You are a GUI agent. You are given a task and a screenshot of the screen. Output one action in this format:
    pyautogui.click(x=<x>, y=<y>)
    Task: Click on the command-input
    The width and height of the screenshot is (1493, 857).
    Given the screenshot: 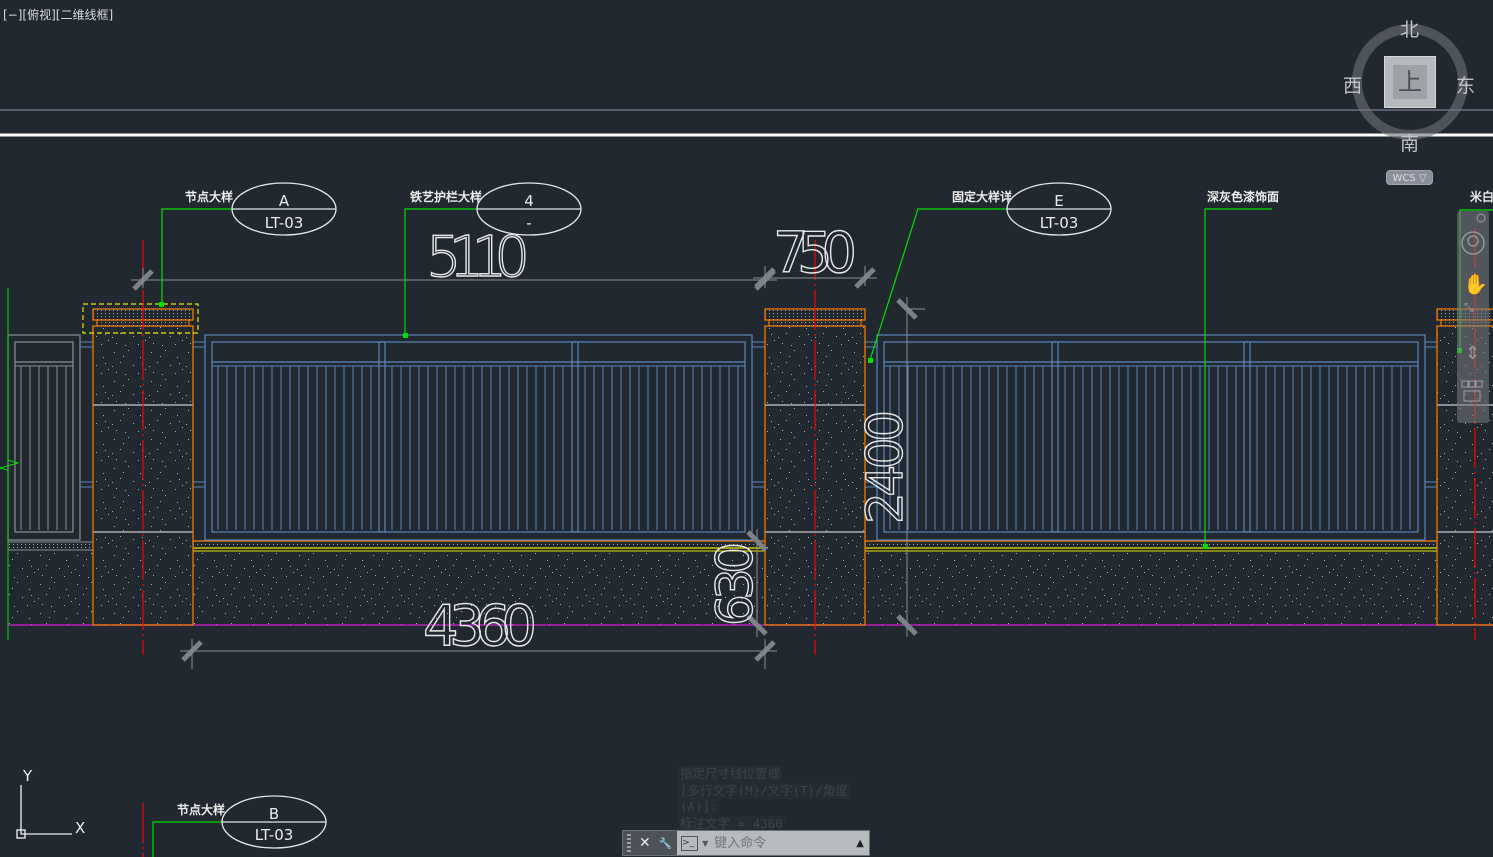 What is the action you would take?
    pyautogui.click(x=784, y=843)
    